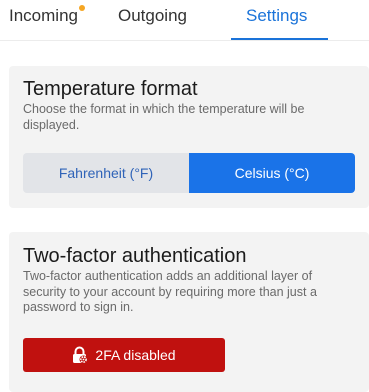 Image resolution: width=369 pixels, height=392 pixels. I want to click on tab-settings: Settings, so click(276, 16).